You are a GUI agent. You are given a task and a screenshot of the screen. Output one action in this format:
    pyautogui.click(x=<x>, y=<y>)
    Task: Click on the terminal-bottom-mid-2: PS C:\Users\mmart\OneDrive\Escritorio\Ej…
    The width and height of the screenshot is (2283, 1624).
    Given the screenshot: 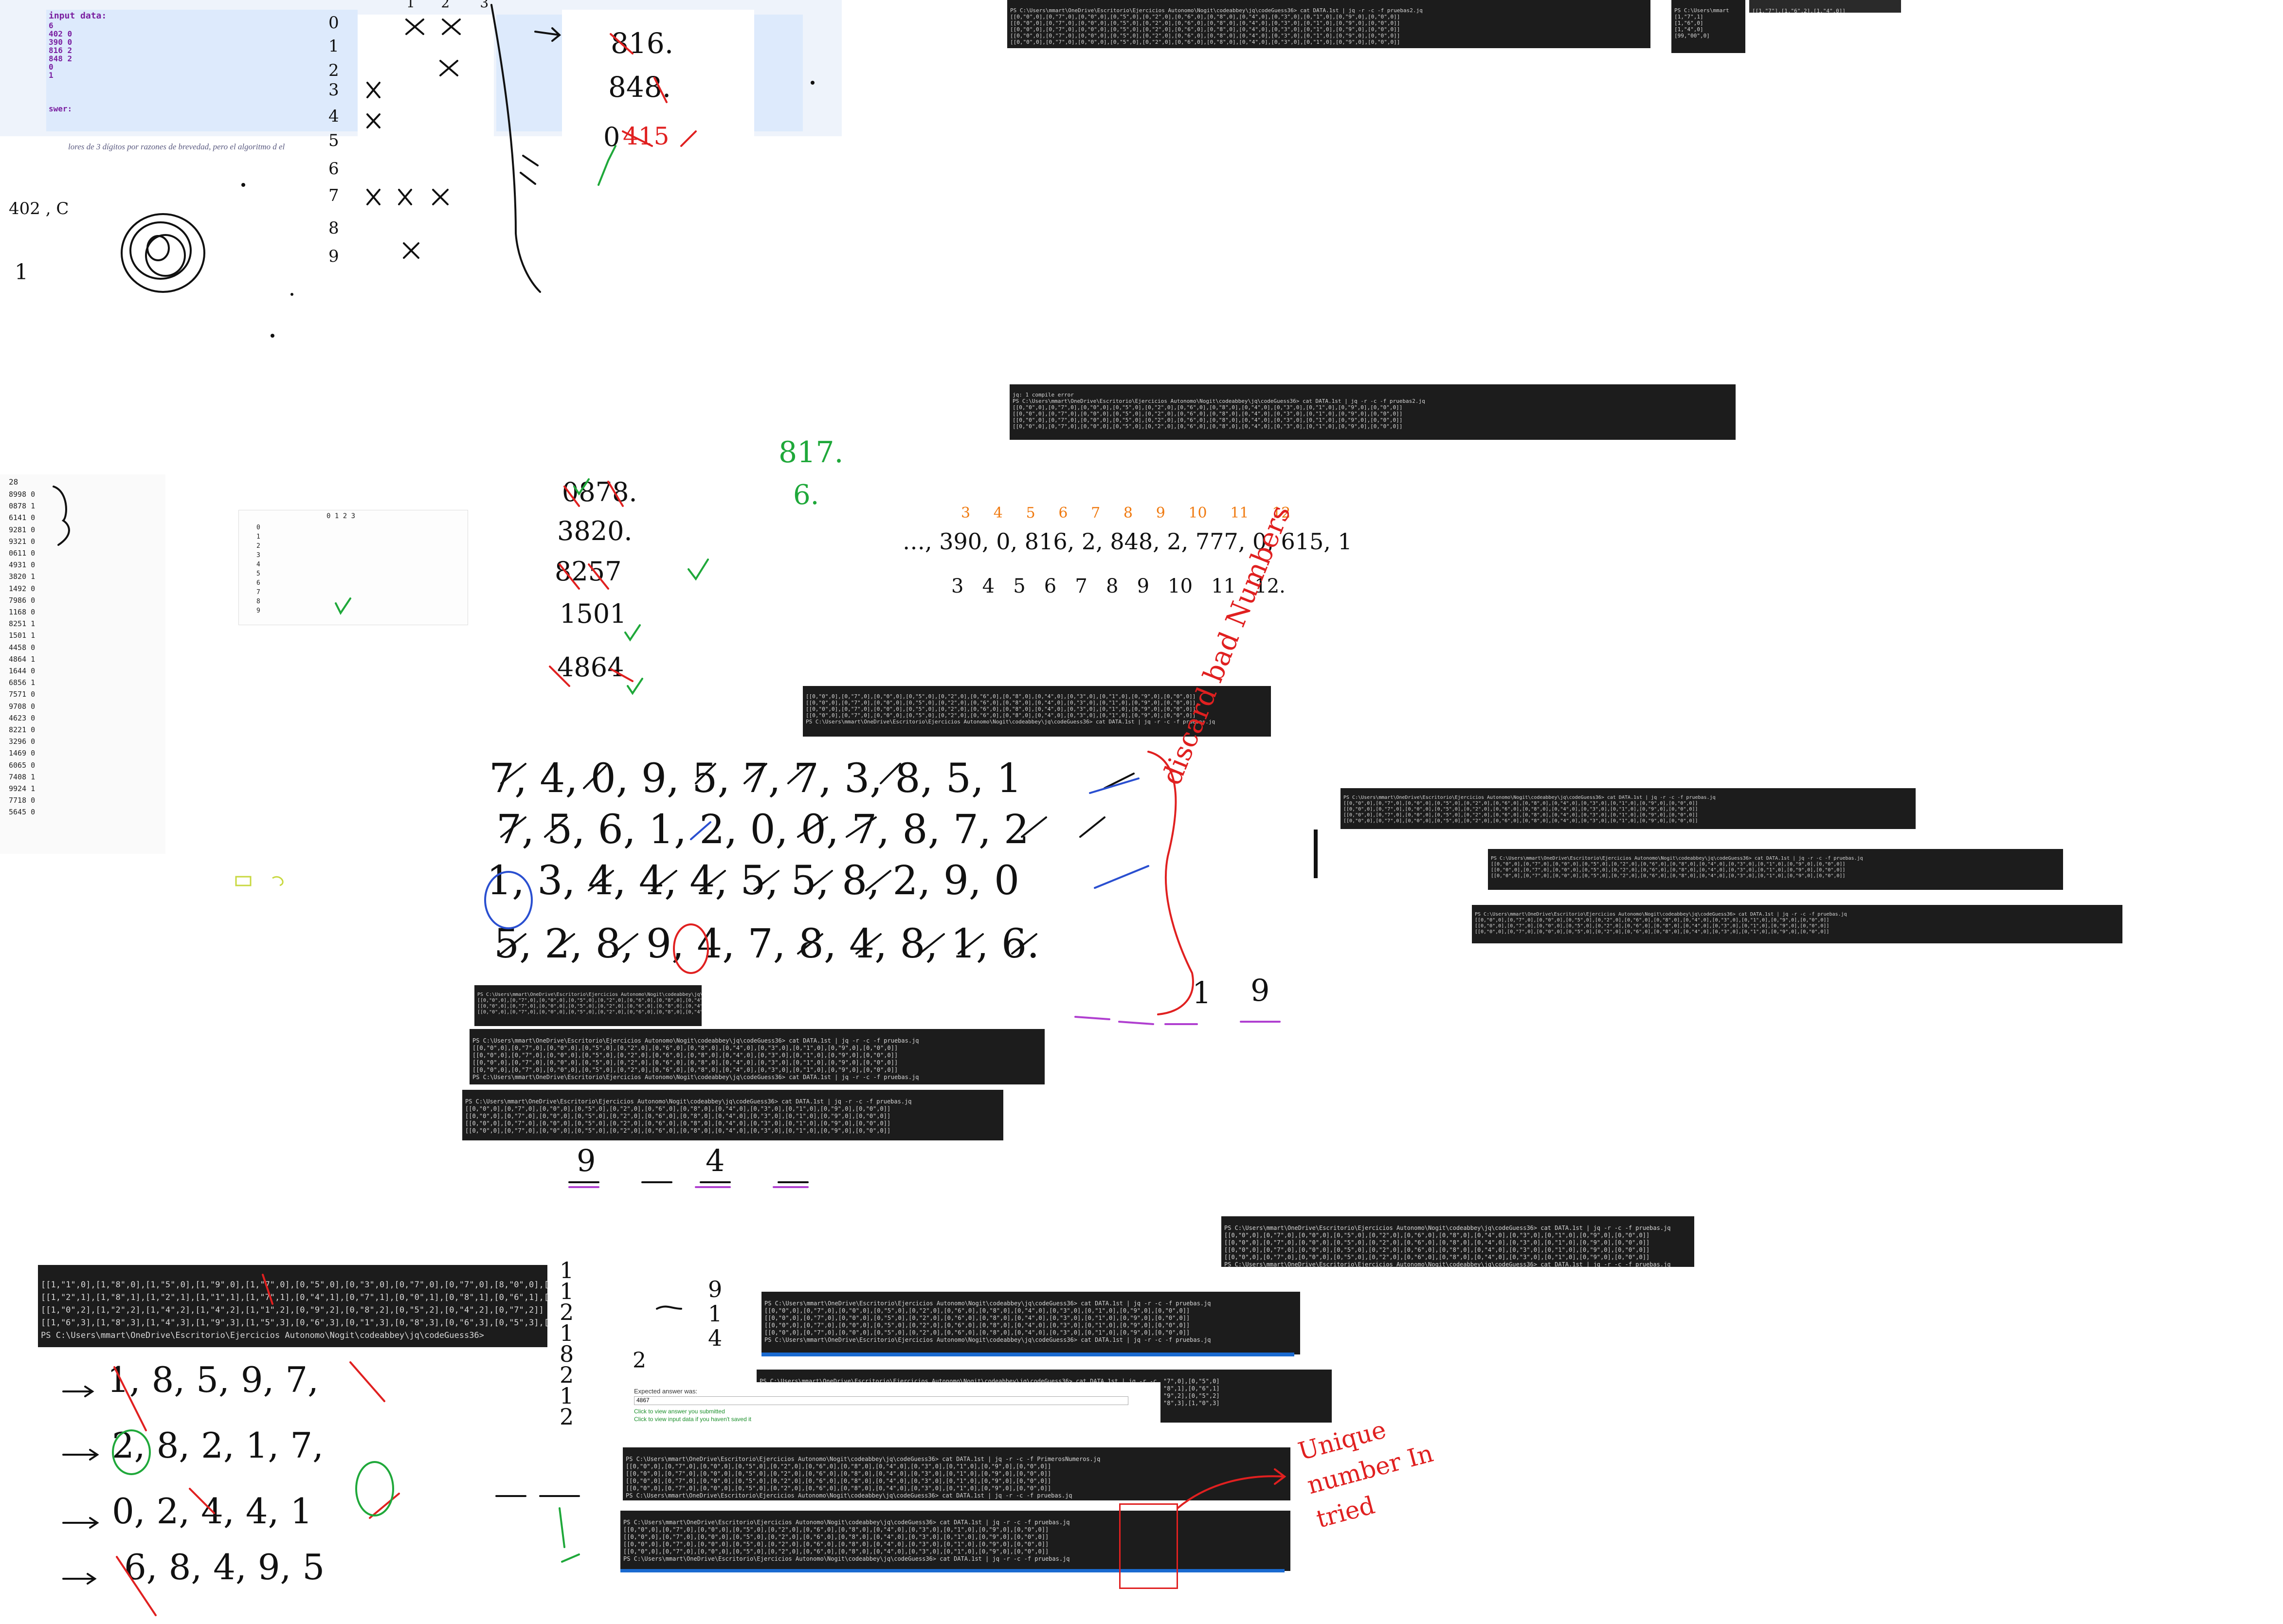 What is the action you would take?
    pyautogui.click(x=960, y=1376)
    